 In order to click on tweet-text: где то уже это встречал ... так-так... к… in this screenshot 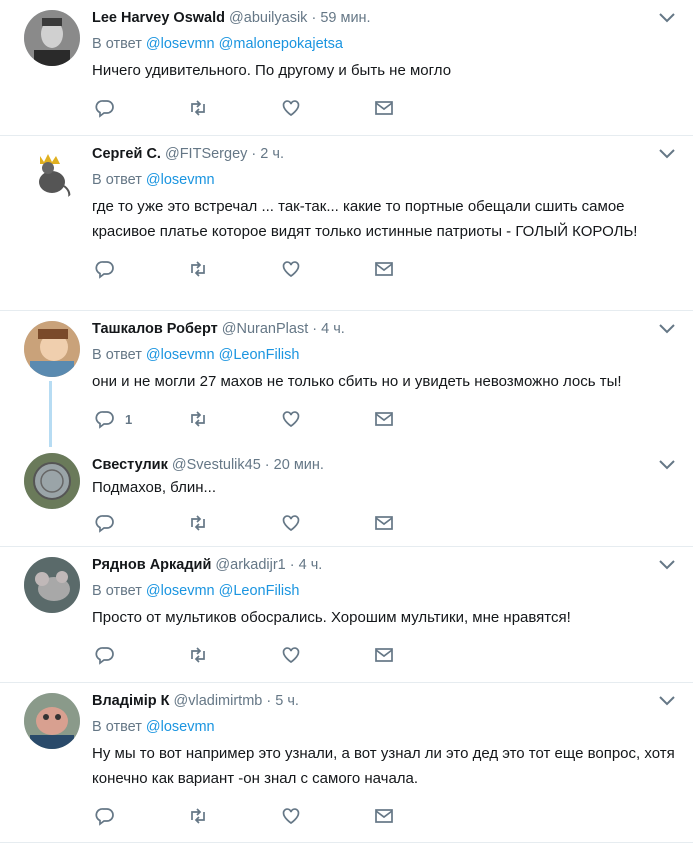, I will do `click(365, 219)`.